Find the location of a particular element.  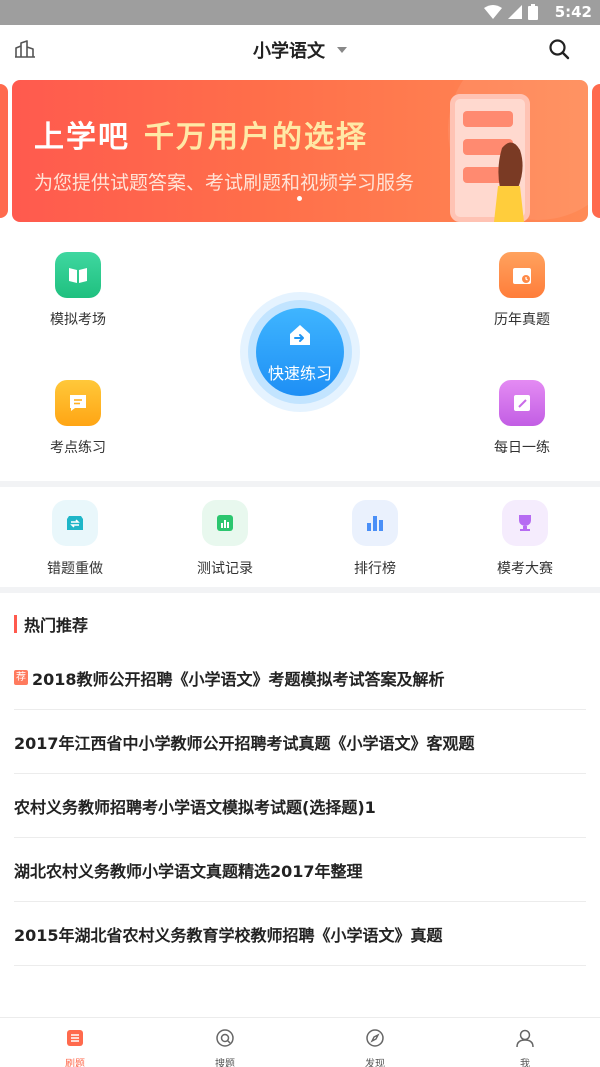

section-accent-bar is located at coordinates (15, 624).